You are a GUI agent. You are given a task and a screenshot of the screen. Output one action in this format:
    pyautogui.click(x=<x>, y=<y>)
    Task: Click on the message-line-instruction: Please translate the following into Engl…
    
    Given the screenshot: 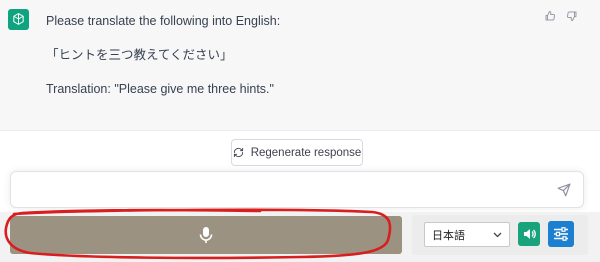 What is the action you would take?
    pyautogui.click(x=163, y=21)
    